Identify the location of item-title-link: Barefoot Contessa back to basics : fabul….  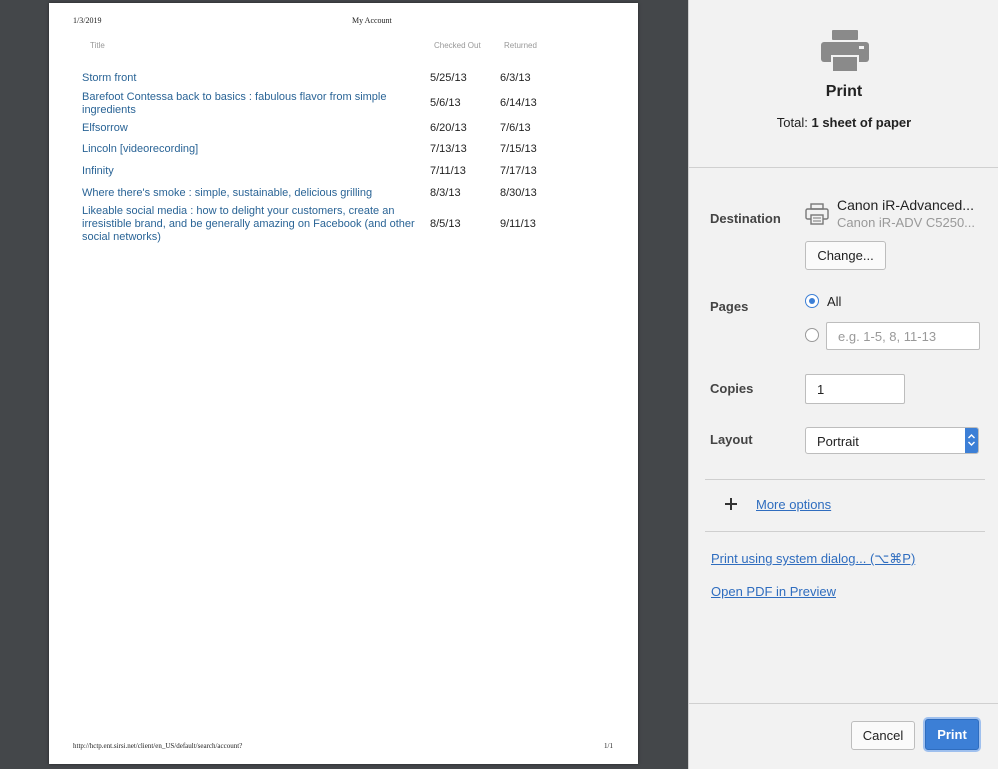
(249, 104).